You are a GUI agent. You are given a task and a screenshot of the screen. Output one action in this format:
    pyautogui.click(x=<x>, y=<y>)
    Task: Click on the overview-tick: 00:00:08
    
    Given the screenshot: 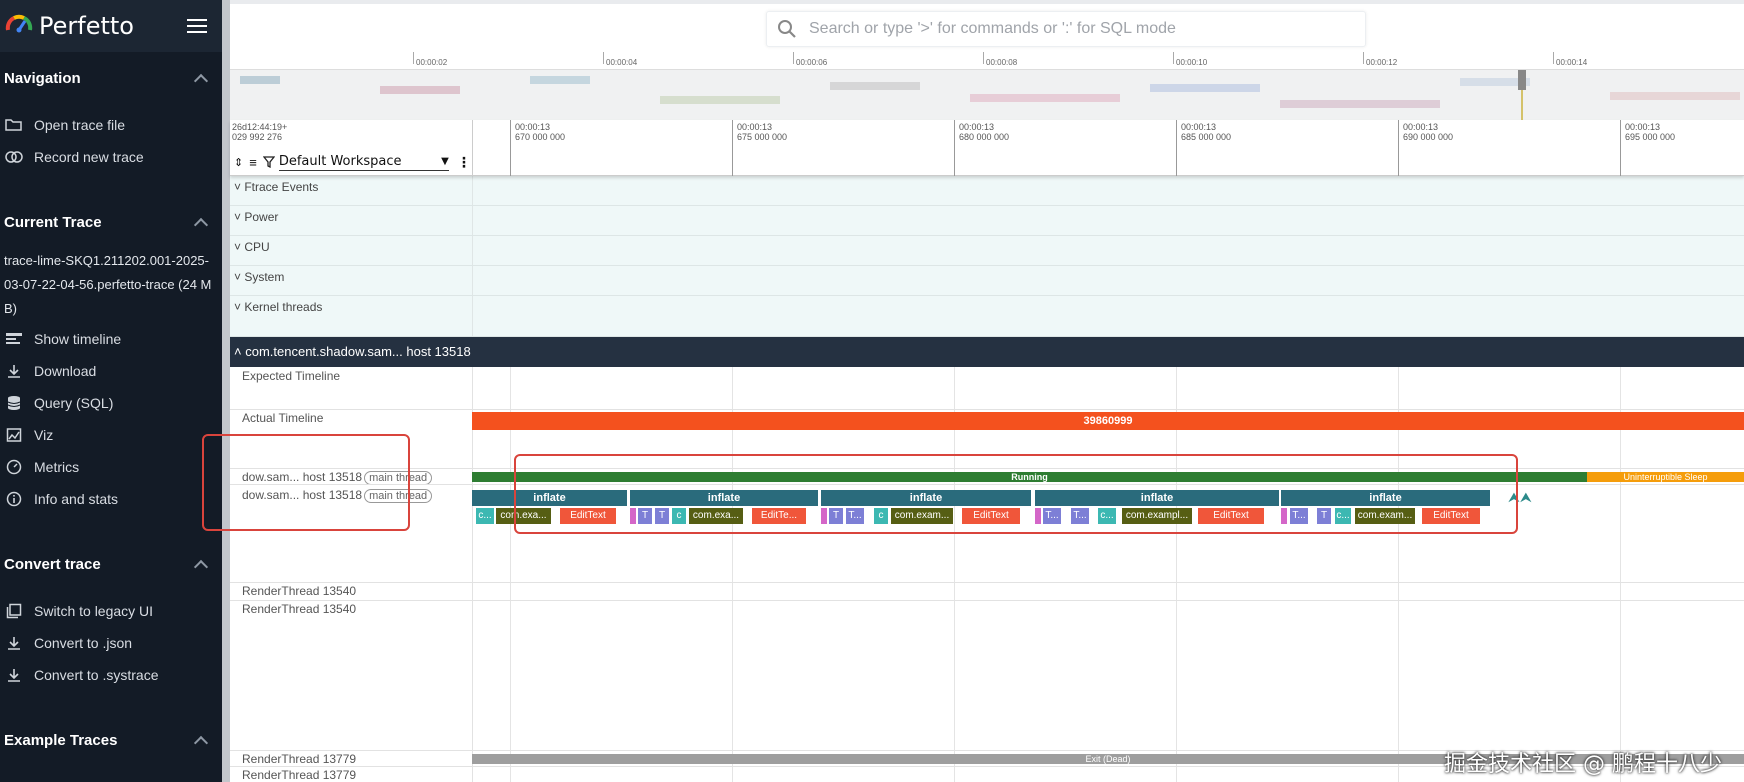 What is the action you would take?
    pyautogui.click(x=1000, y=59)
    